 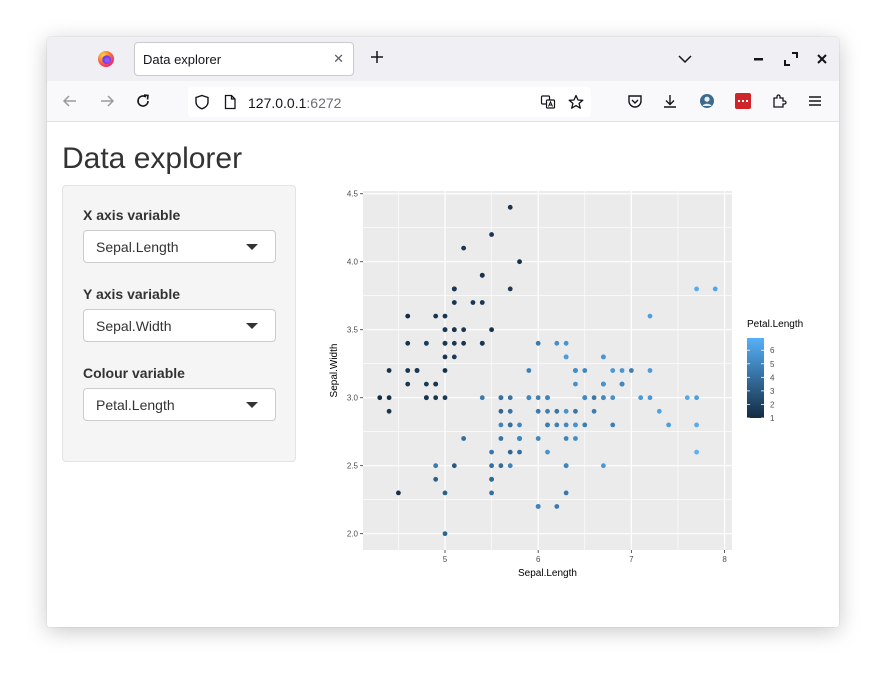 I want to click on pocket-icon, so click(x=635, y=101).